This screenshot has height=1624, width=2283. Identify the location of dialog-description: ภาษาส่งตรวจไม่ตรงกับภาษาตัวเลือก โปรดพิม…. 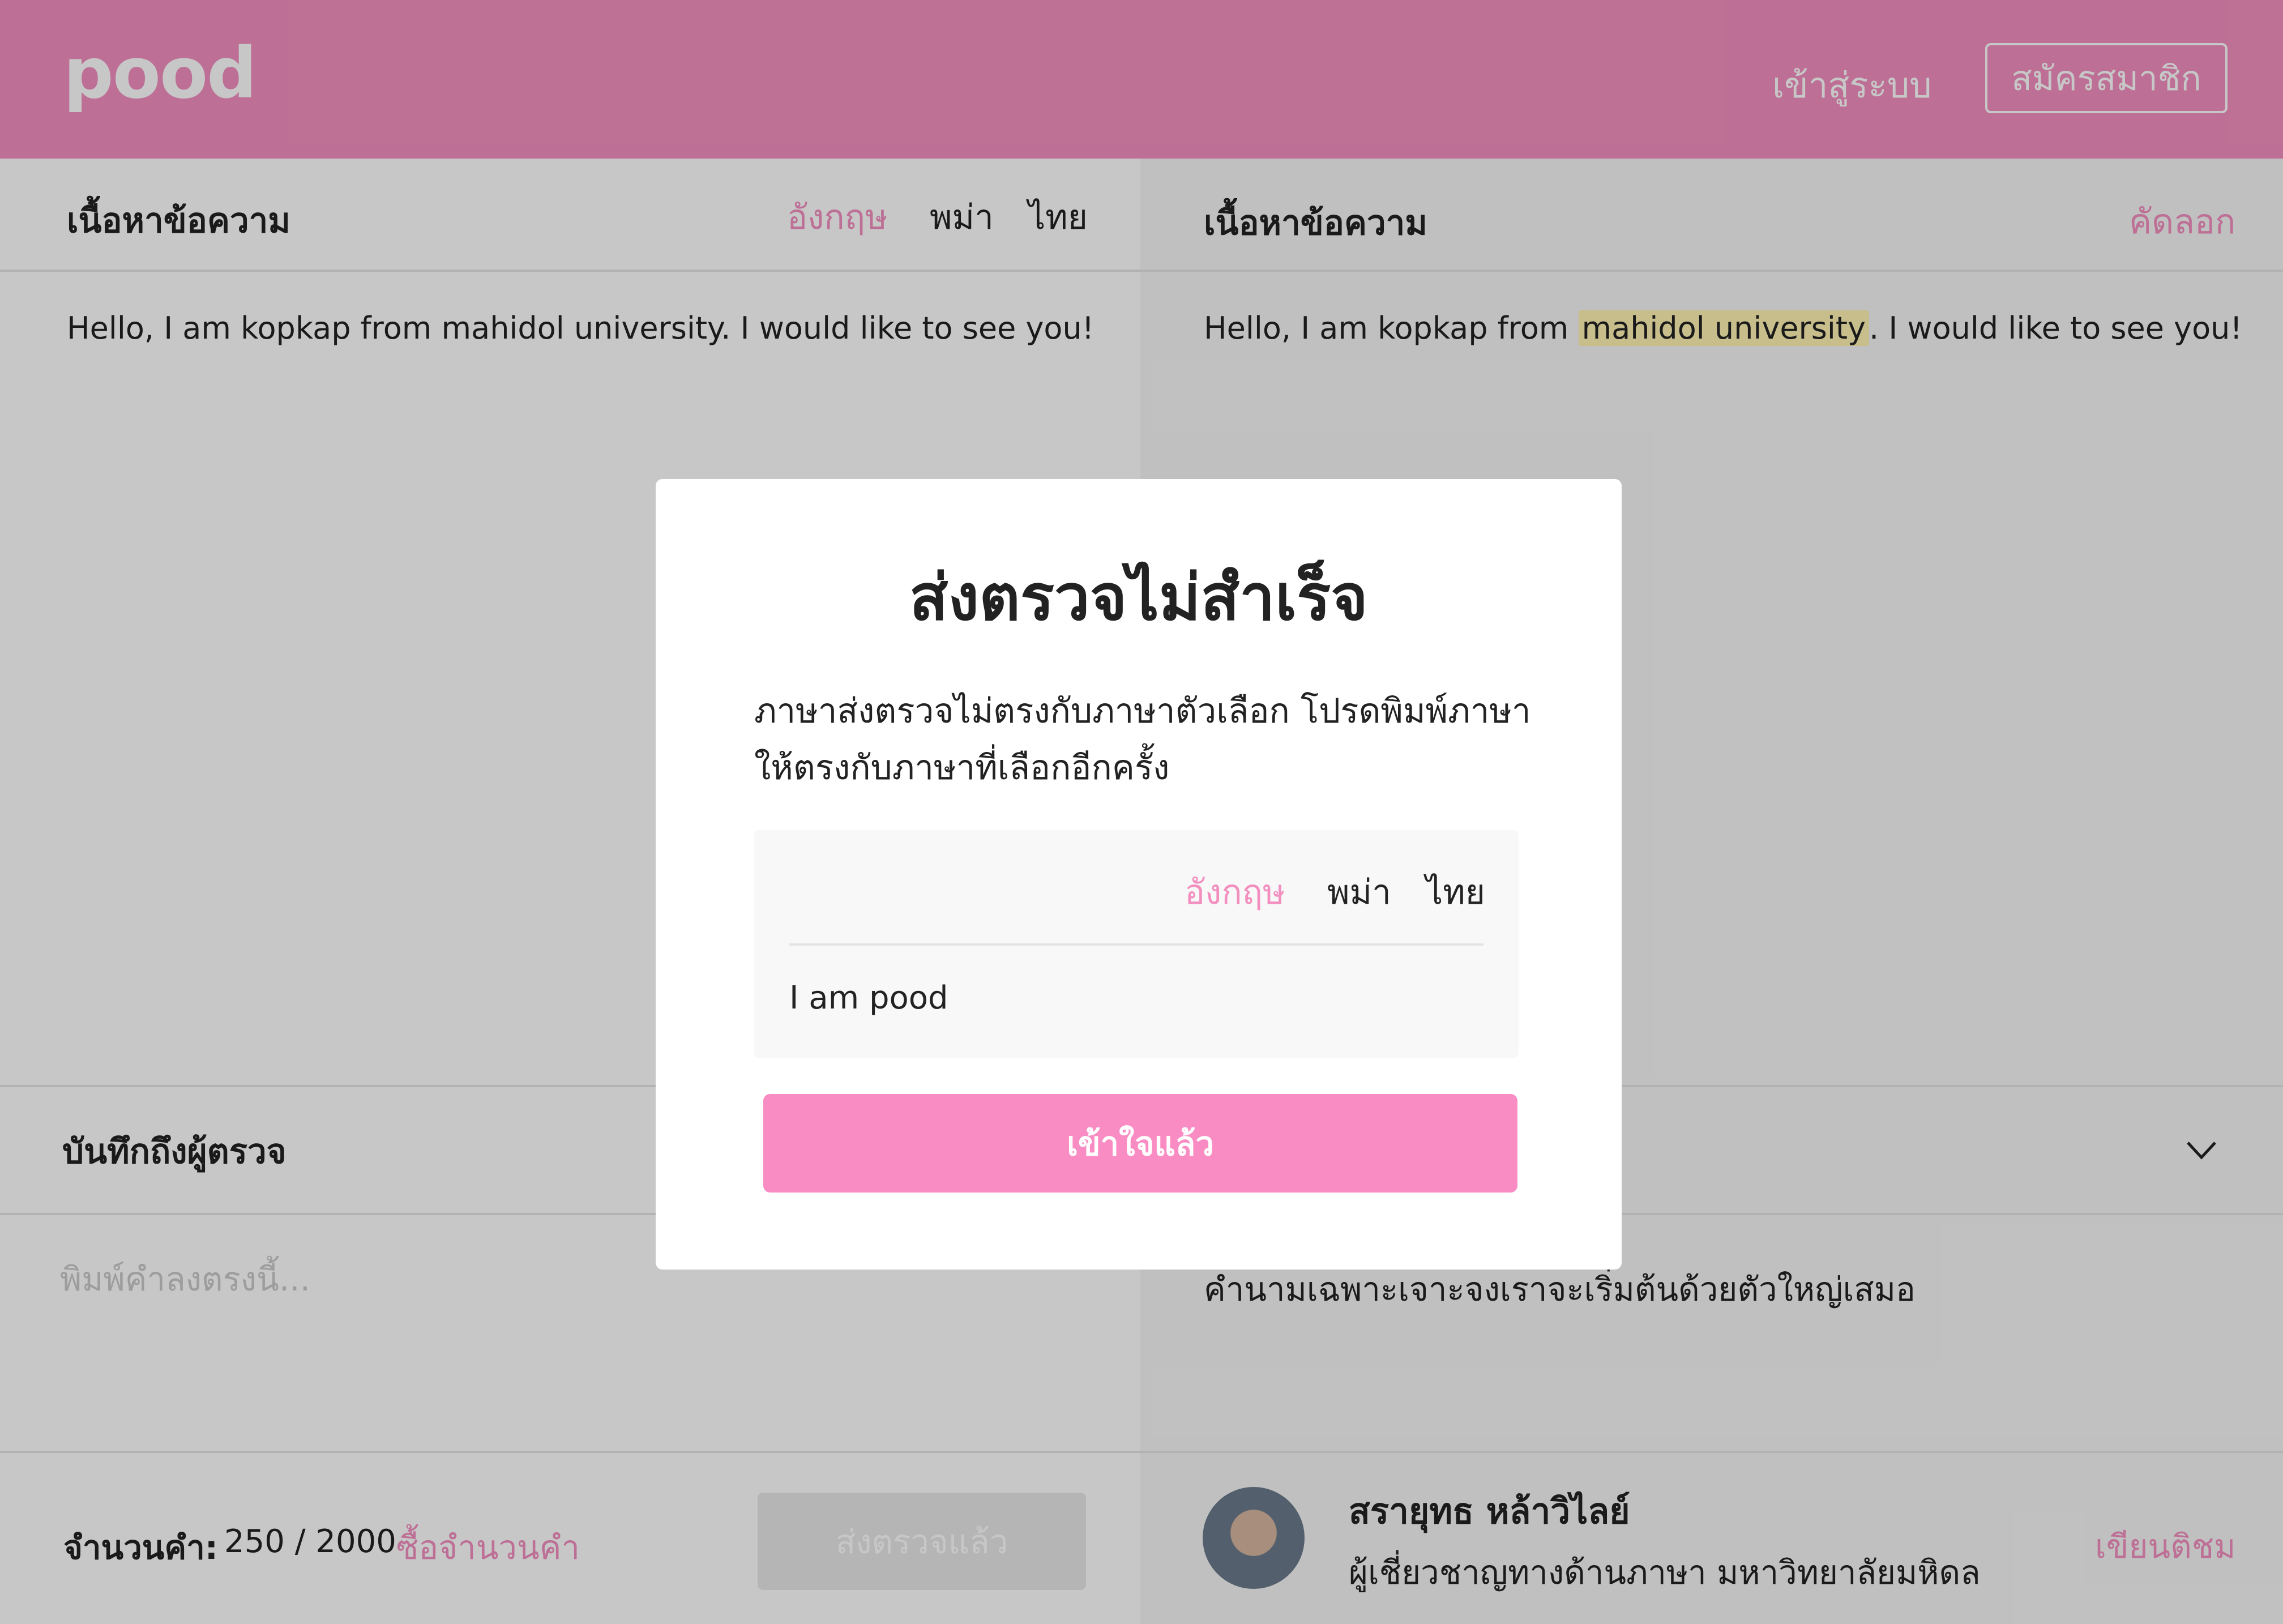
(1142, 739).